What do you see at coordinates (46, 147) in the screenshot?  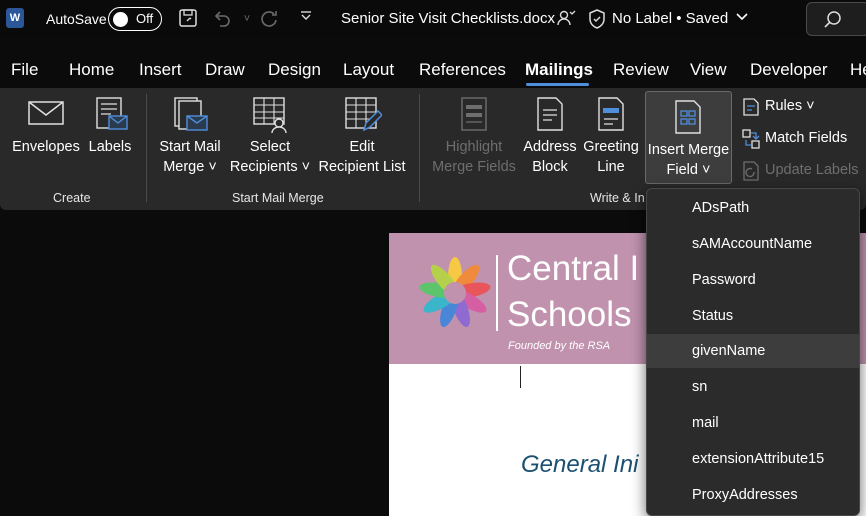 I see `envelopes-label: Envelopes` at bounding box center [46, 147].